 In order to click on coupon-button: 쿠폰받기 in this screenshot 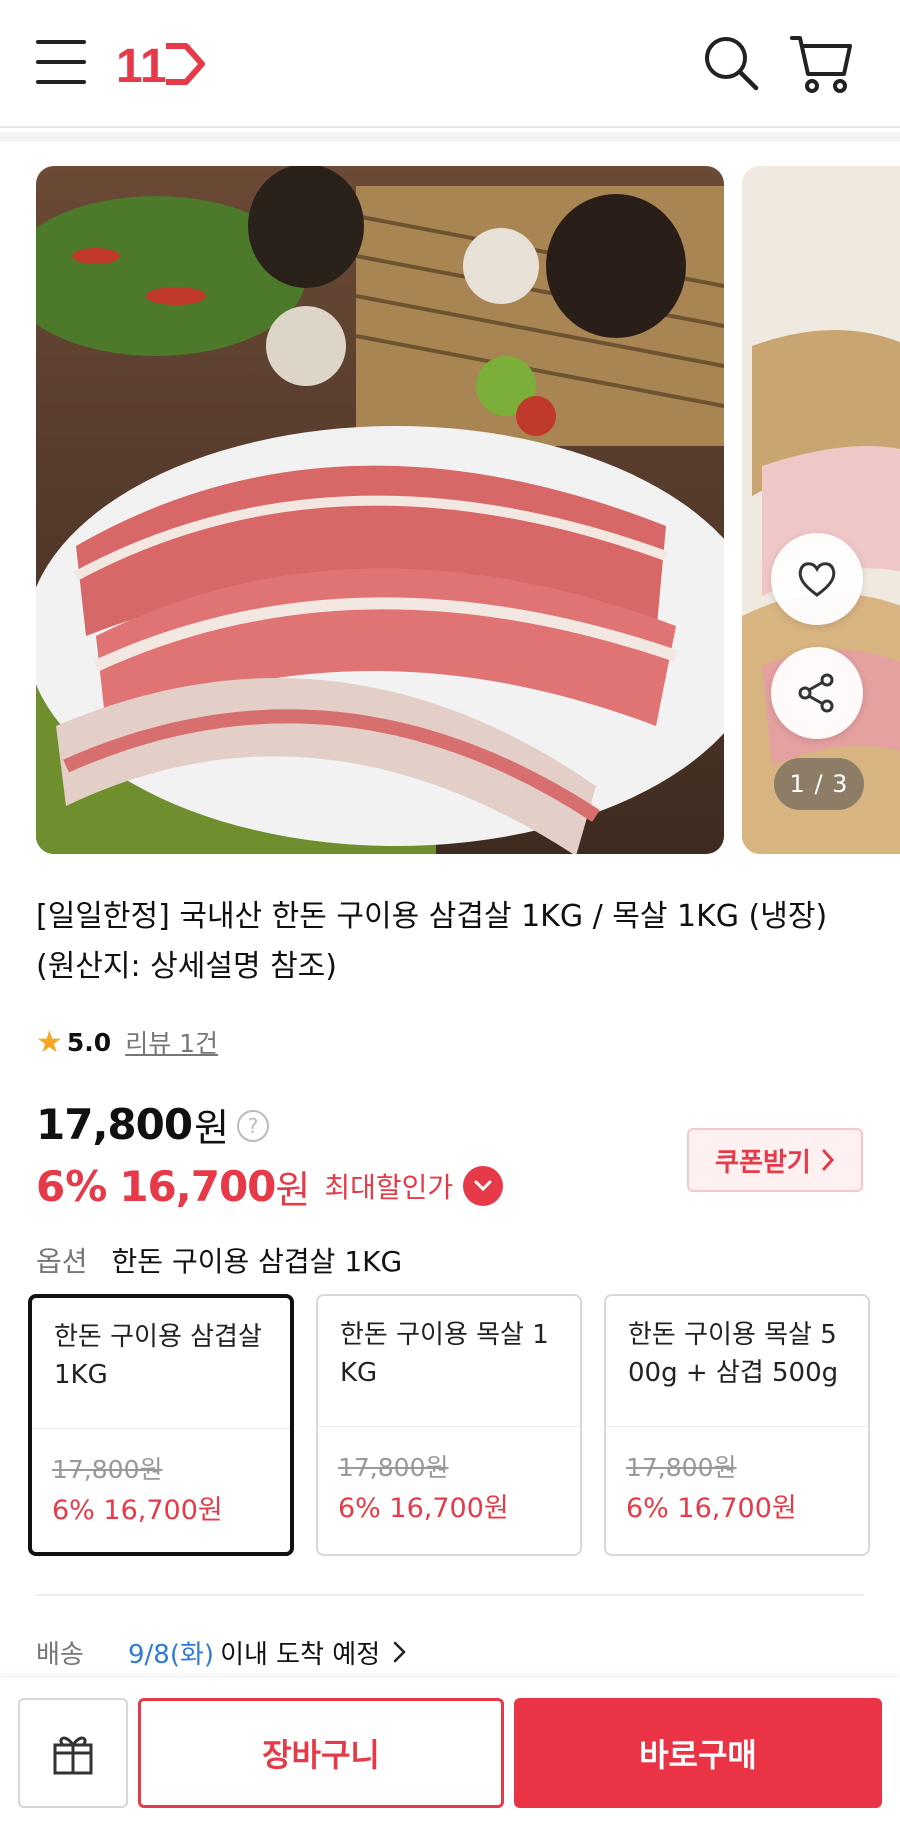, I will do `click(775, 1160)`.